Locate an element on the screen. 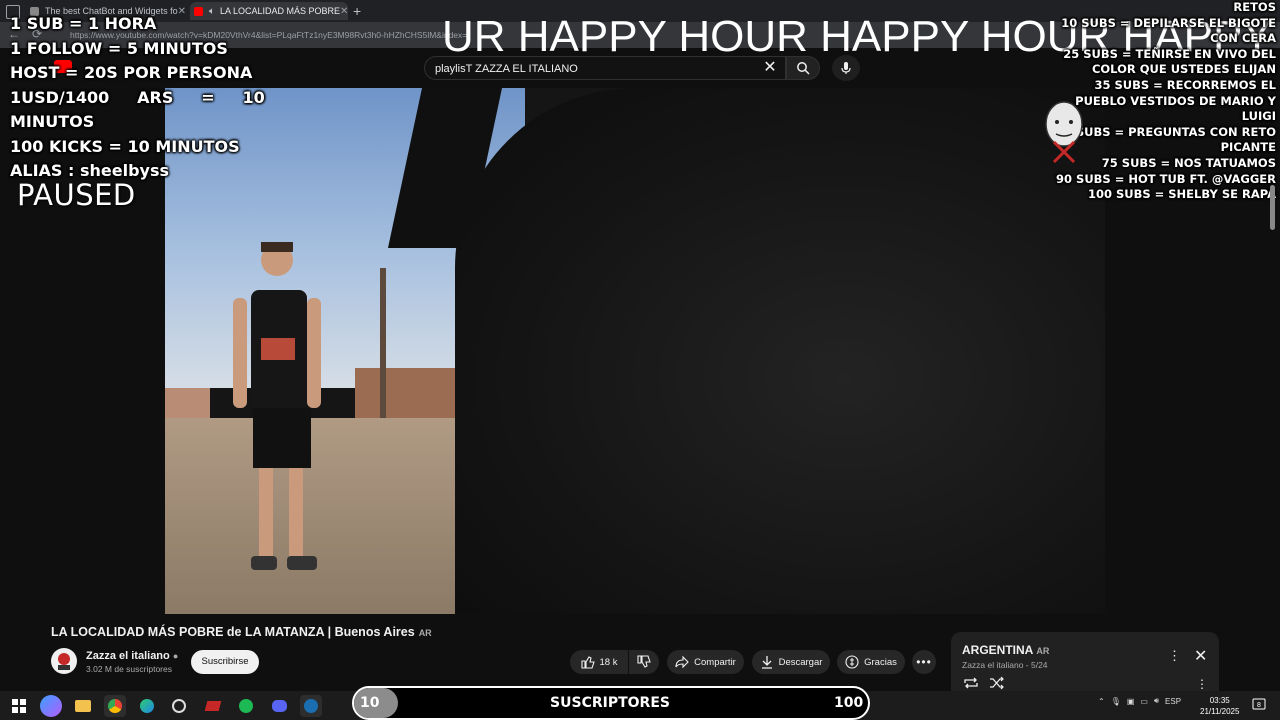 The width and height of the screenshot is (1280, 720). chevron-up-icon: ⌃ is located at coordinates (1101, 701).